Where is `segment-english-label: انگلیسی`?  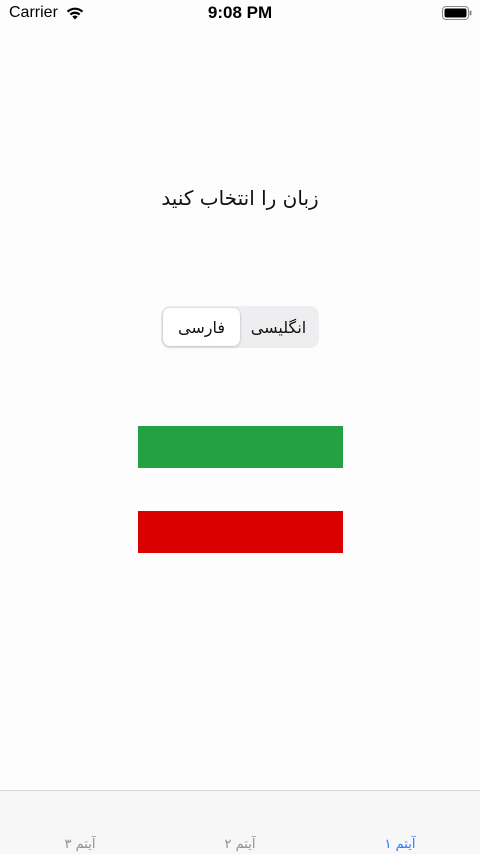 segment-english-label: انگلیسی is located at coordinates (278, 327).